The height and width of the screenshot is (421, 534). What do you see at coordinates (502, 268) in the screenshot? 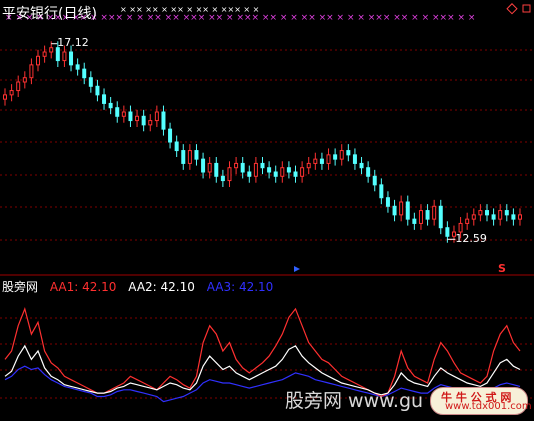
I see `sell-marker: S` at bounding box center [502, 268].